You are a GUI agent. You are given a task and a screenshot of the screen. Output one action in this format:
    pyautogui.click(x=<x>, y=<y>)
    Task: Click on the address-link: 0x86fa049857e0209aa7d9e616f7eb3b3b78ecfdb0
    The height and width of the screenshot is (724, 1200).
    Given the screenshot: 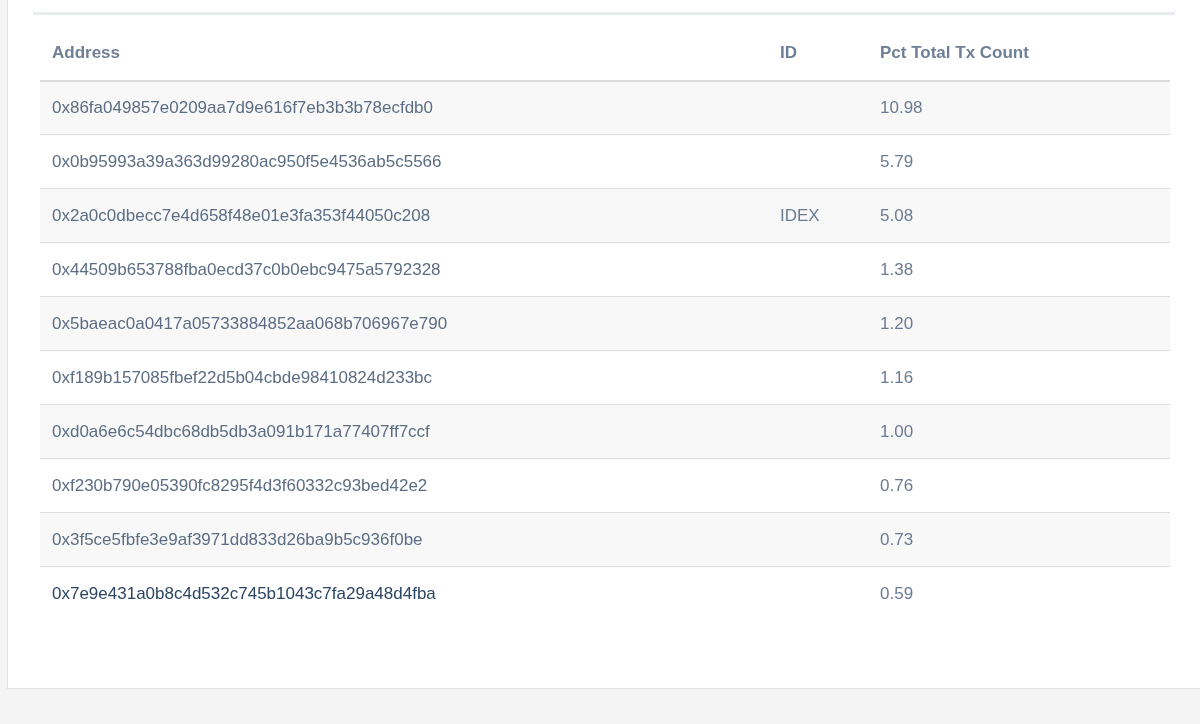 What is the action you would take?
    pyautogui.click(x=242, y=107)
    